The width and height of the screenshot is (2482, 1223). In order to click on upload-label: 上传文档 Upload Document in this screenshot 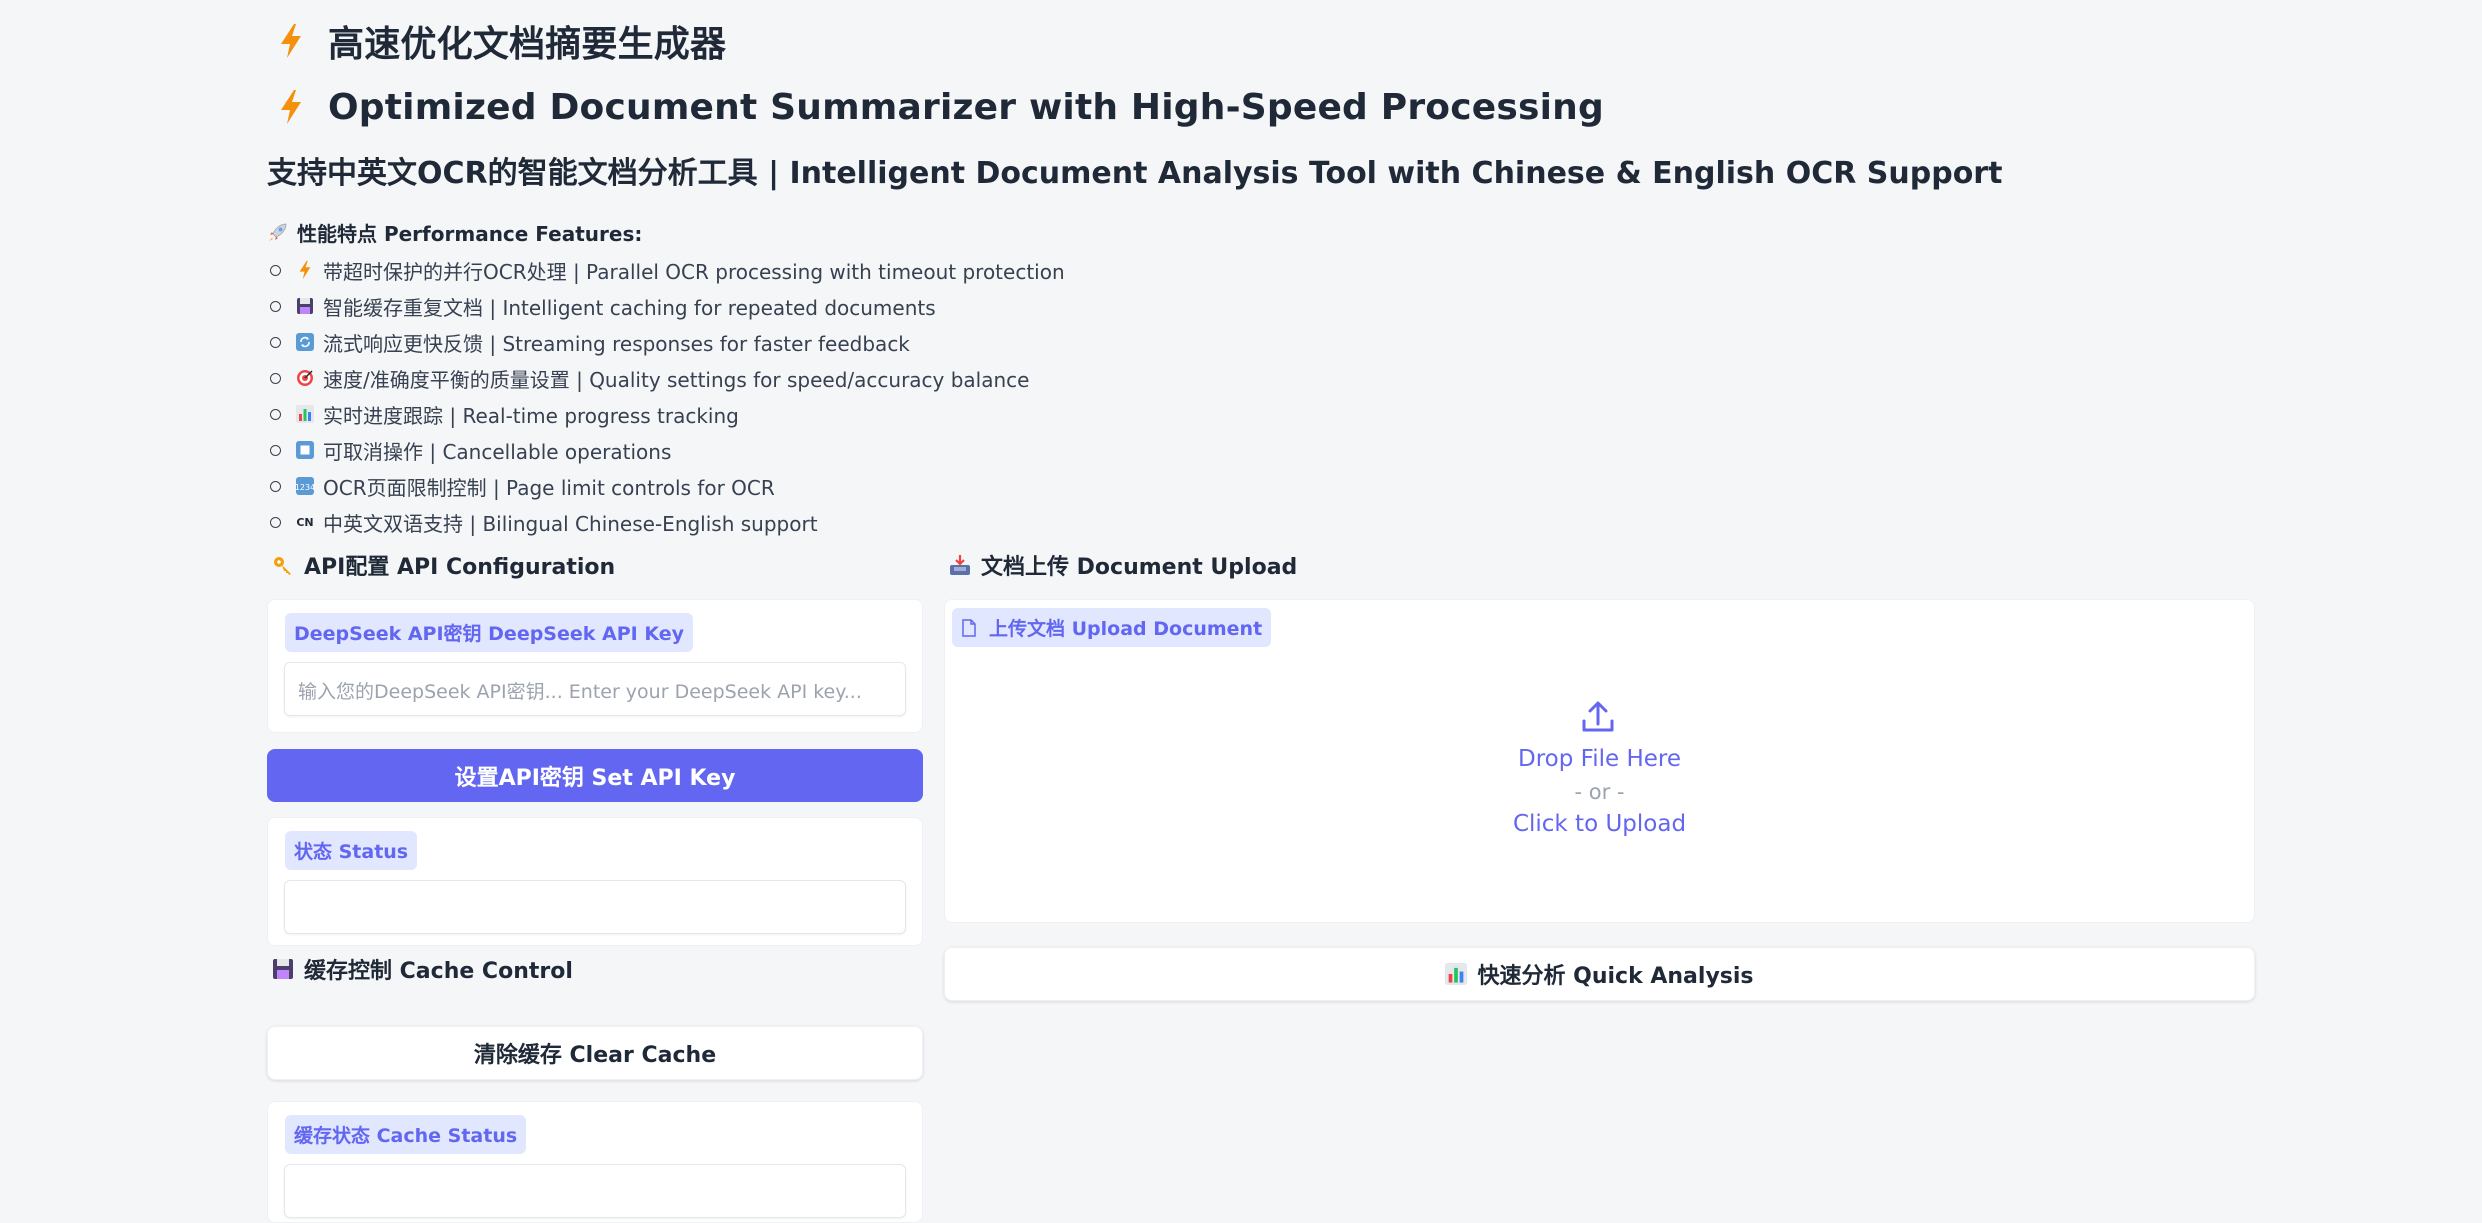, I will do `click(1112, 627)`.